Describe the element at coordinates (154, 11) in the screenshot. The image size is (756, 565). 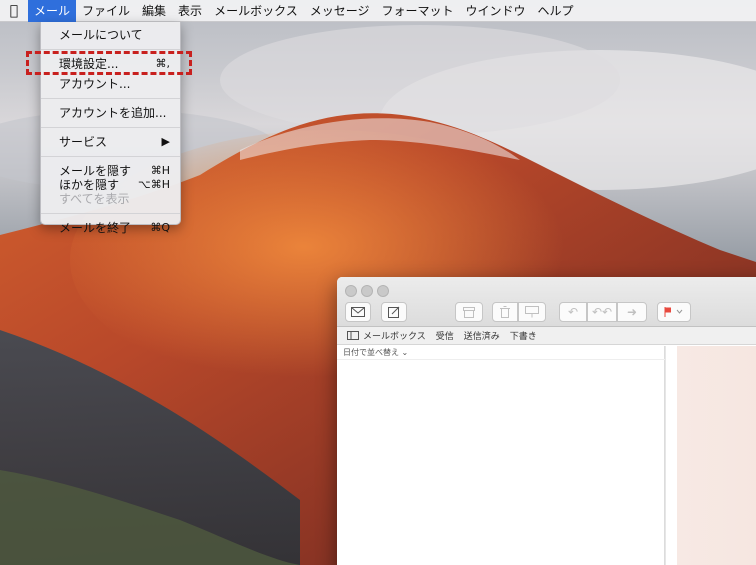
I see `menu-edit: 編集` at that location.